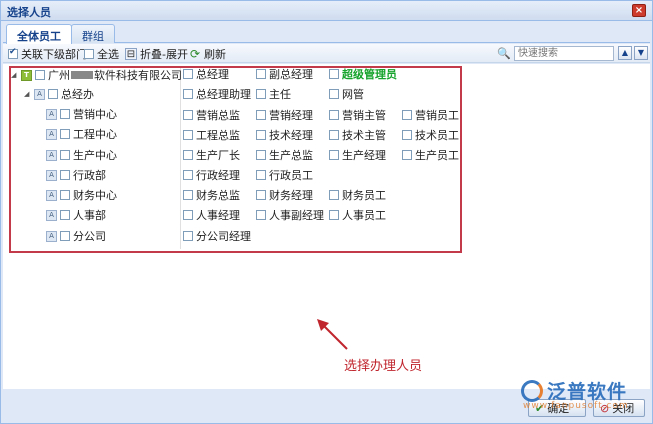 The height and width of the screenshot is (424, 653). I want to click on tree-node-dept: A 工程中心, so click(81, 134).